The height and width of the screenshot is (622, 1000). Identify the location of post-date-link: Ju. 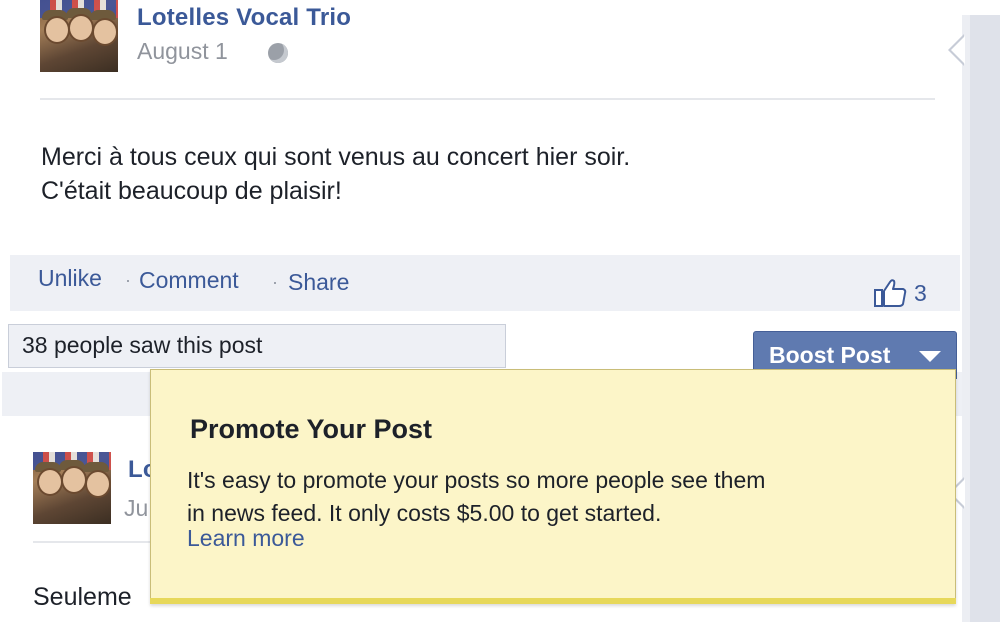
(136, 508).